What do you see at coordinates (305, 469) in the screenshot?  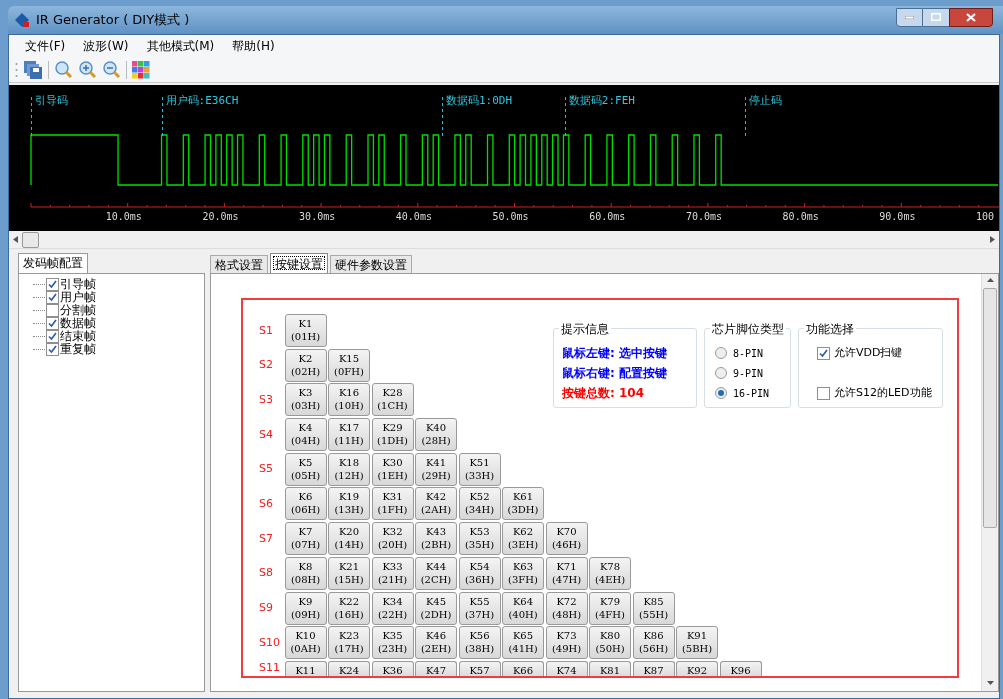 I see `key-button: K5 (05H)` at bounding box center [305, 469].